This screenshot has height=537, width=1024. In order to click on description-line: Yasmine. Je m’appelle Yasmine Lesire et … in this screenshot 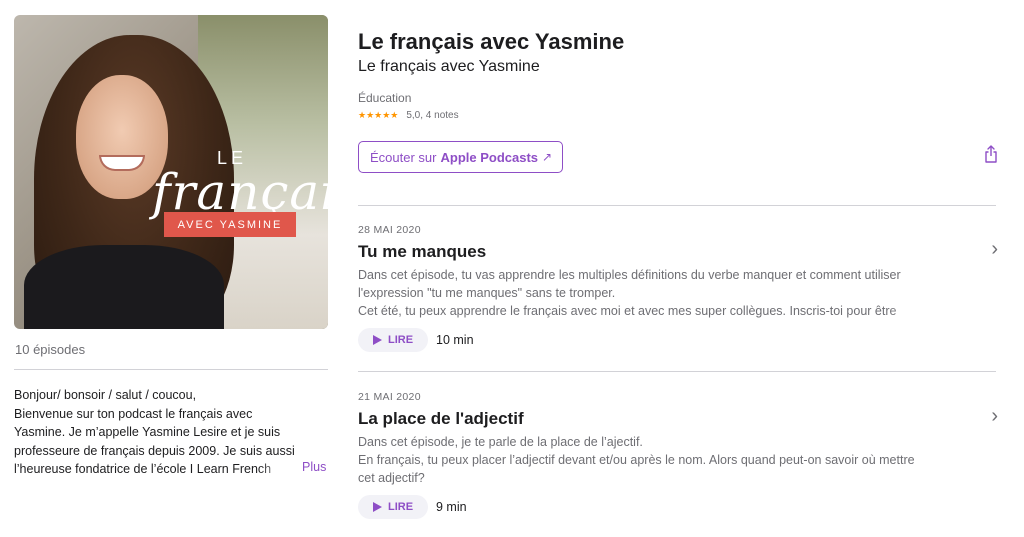, I will do `click(147, 432)`.